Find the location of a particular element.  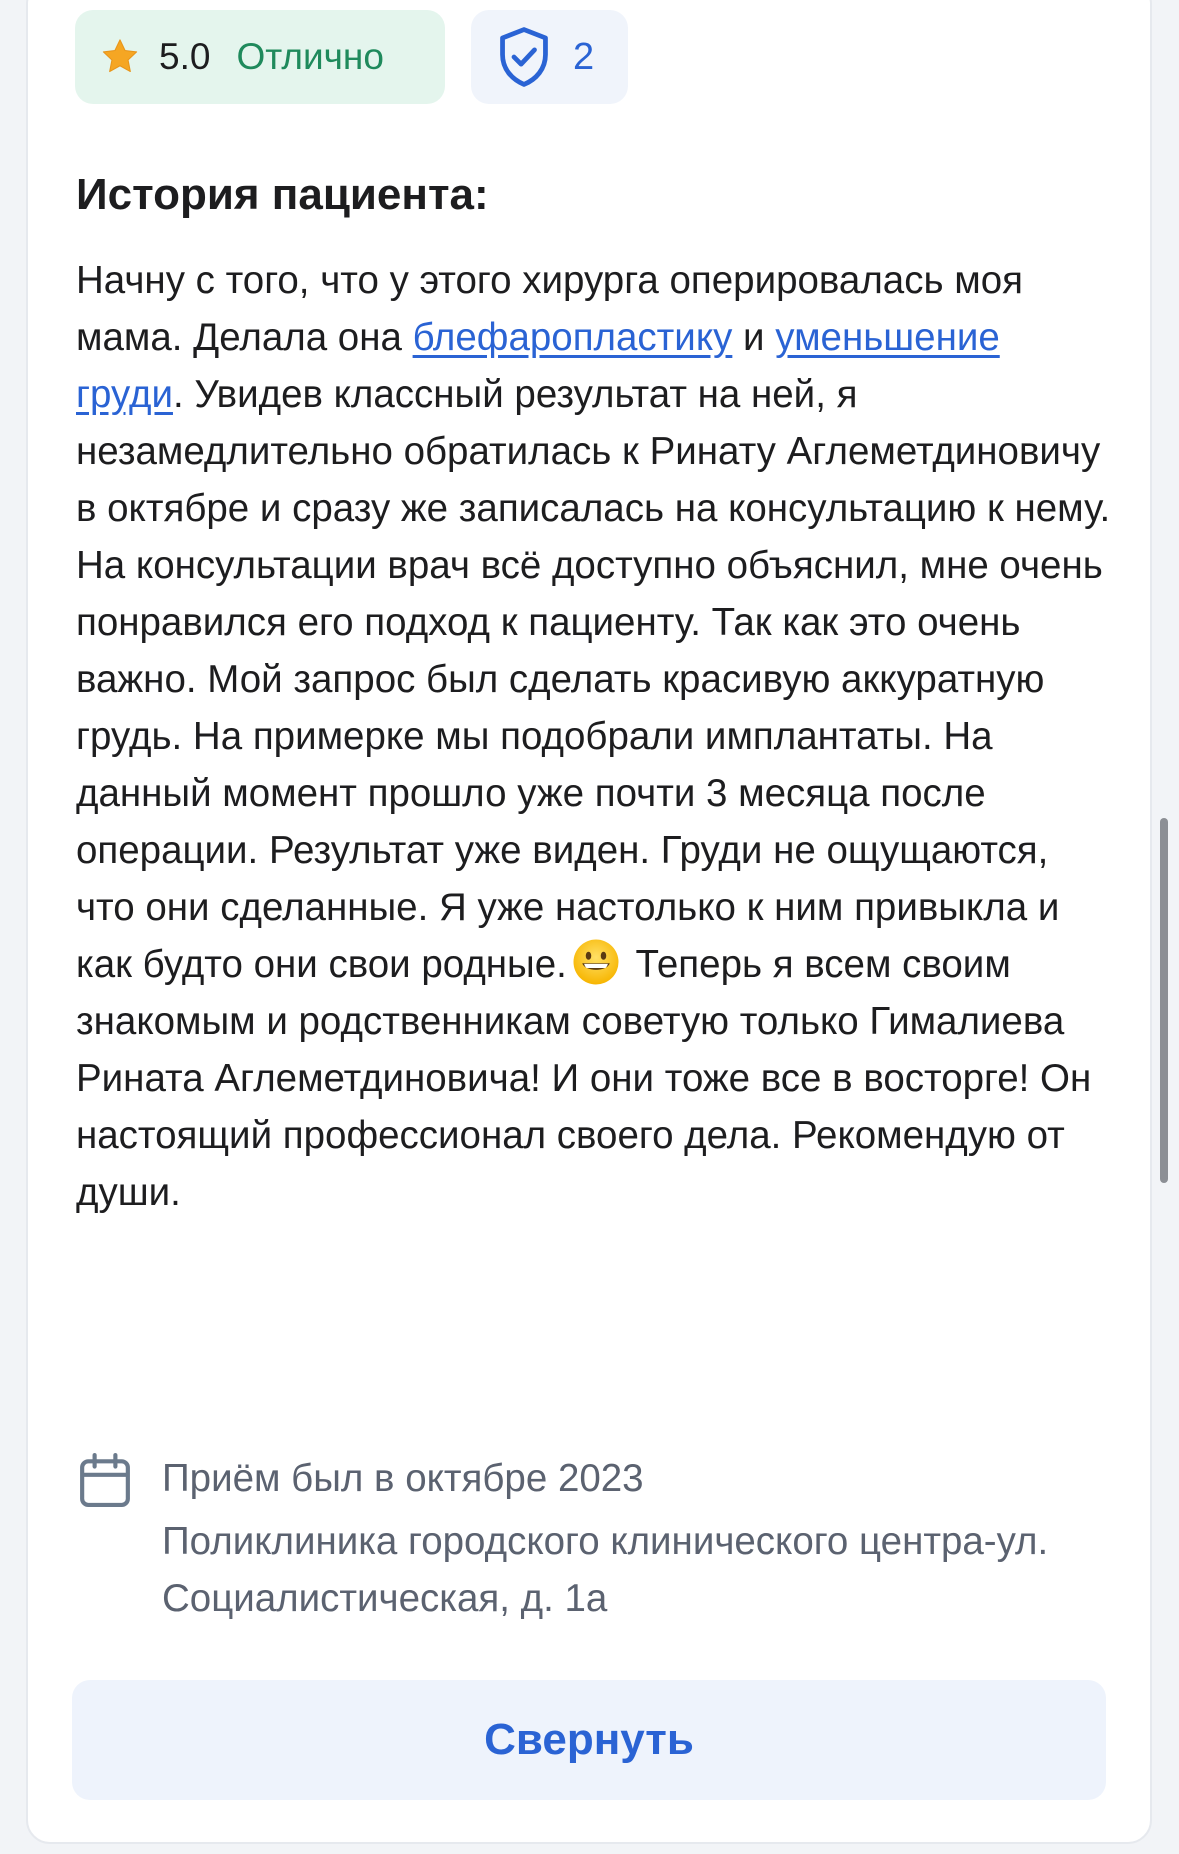

scrollbar is located at coordinates (1164, 1000).